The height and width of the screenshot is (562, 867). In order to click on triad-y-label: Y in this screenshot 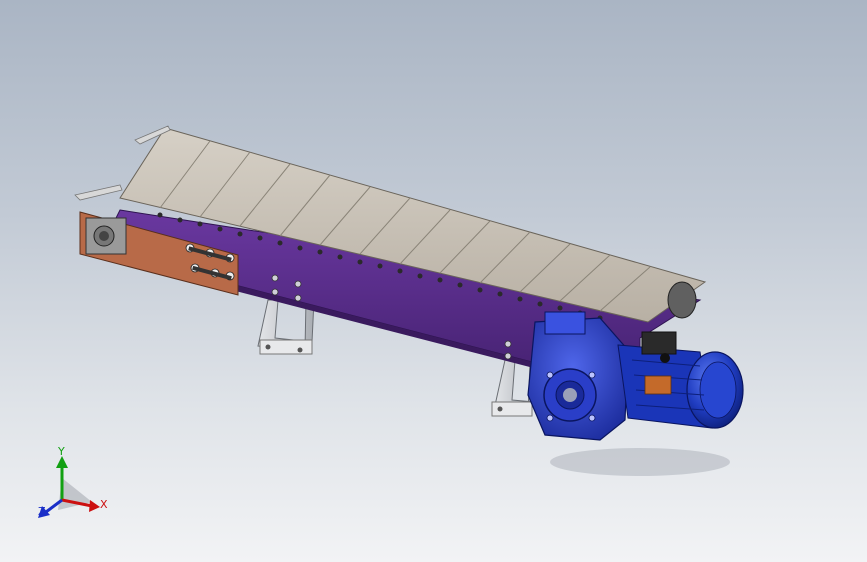, I will do `click(61, 451)`.